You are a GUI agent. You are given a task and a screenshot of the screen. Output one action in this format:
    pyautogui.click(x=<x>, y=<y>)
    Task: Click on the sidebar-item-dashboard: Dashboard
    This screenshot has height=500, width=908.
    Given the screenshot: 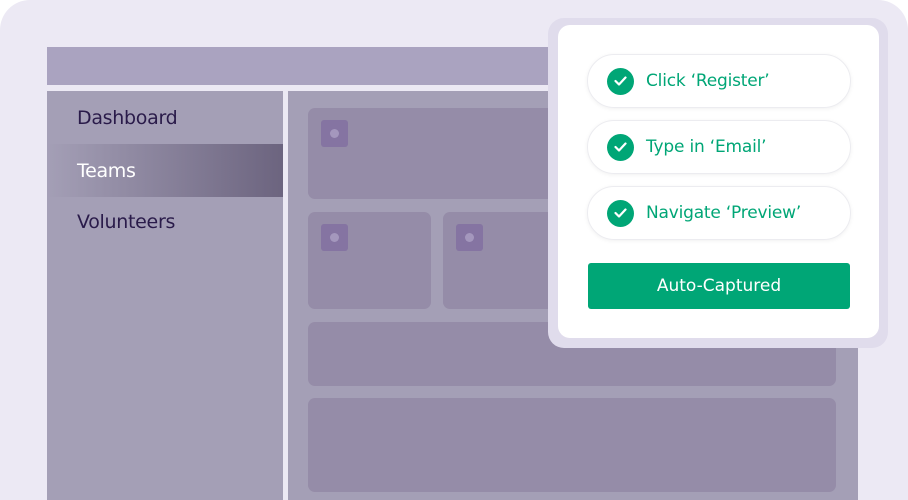 What is the action you would take?
    pyautogui.click(x=165, y=117)
    